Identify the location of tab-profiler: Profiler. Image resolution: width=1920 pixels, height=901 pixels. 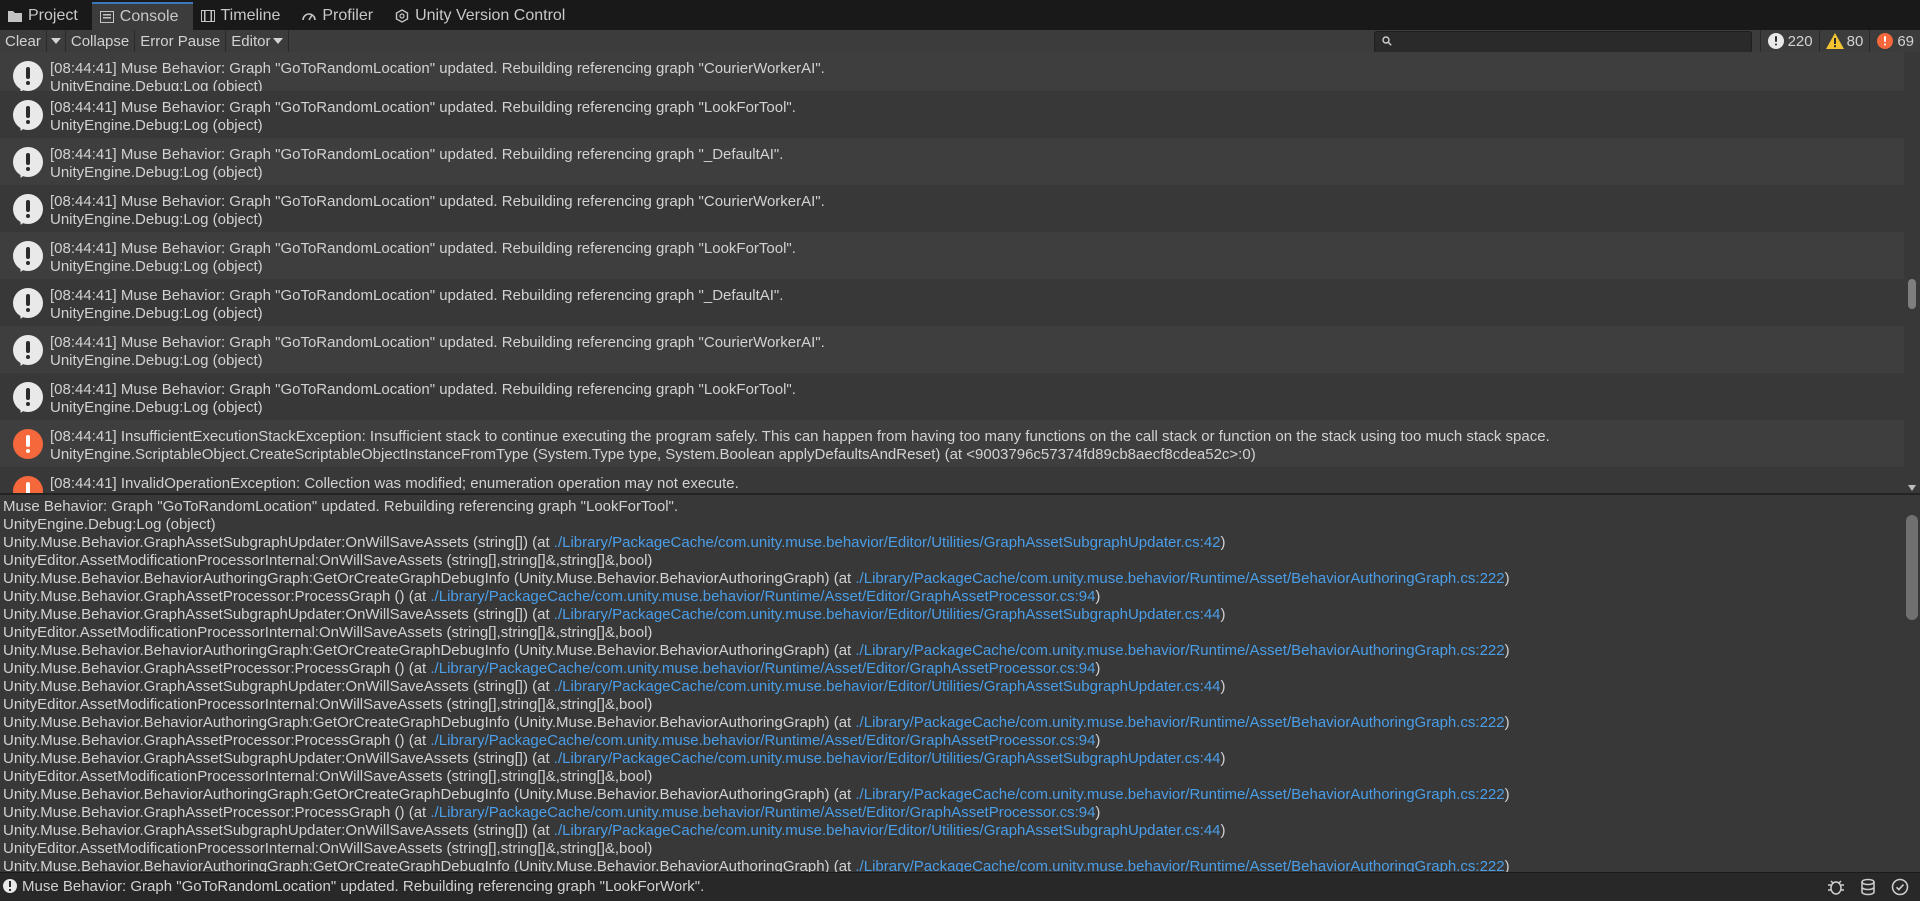
(340, 16).